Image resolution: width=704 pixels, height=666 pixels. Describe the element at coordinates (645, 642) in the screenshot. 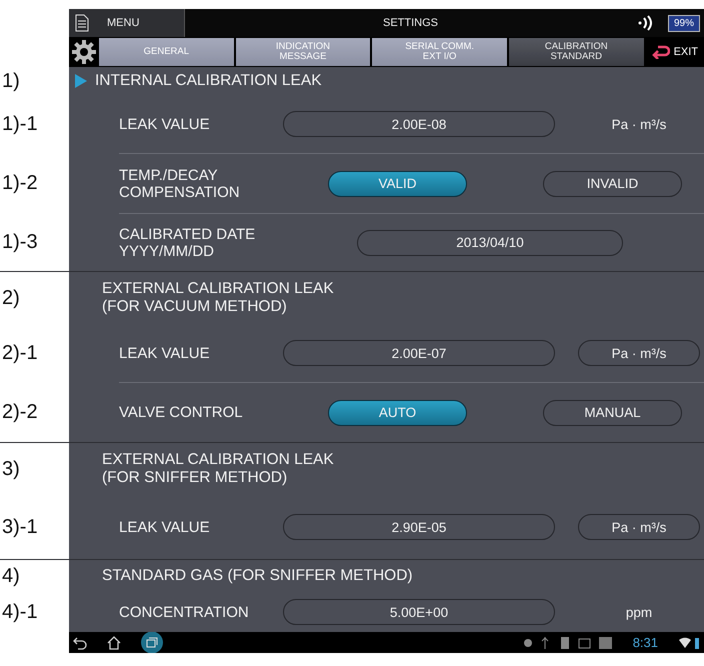

I see `clock-time: 8:31` at that location.